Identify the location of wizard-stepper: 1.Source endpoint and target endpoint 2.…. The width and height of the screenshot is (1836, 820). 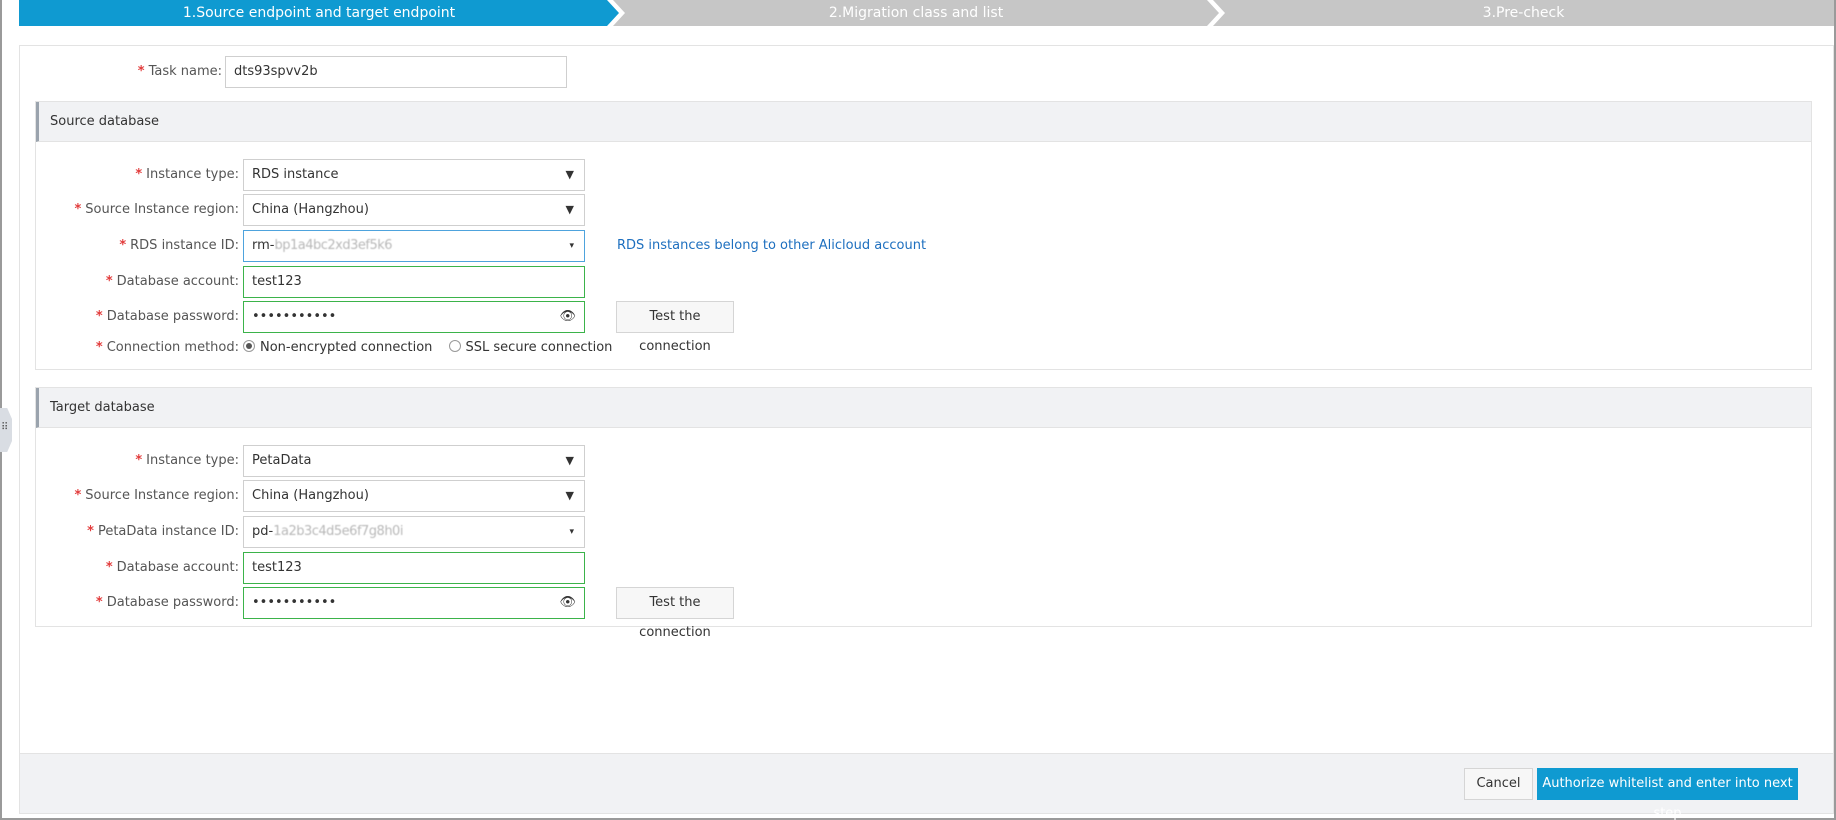
(926, 13).